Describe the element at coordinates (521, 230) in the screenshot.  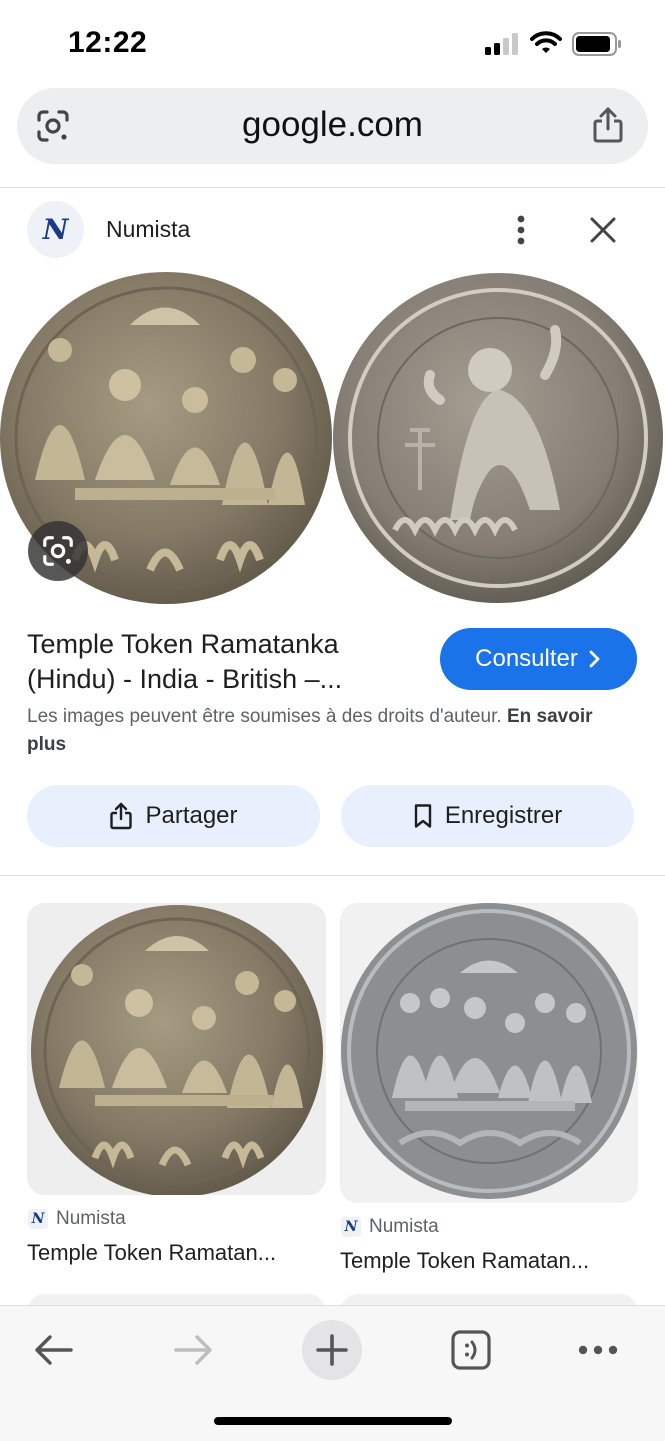
I see `more-vertical-icon` at that location.